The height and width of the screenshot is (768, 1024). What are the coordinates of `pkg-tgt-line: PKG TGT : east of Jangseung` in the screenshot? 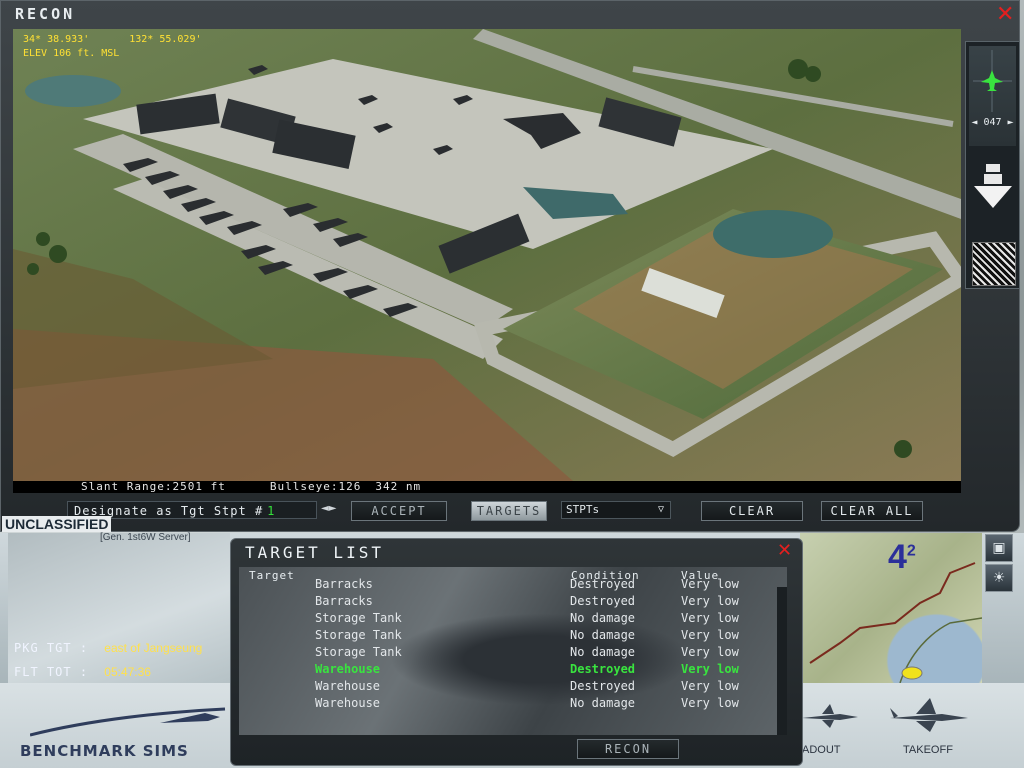 It's located at (108, 648).